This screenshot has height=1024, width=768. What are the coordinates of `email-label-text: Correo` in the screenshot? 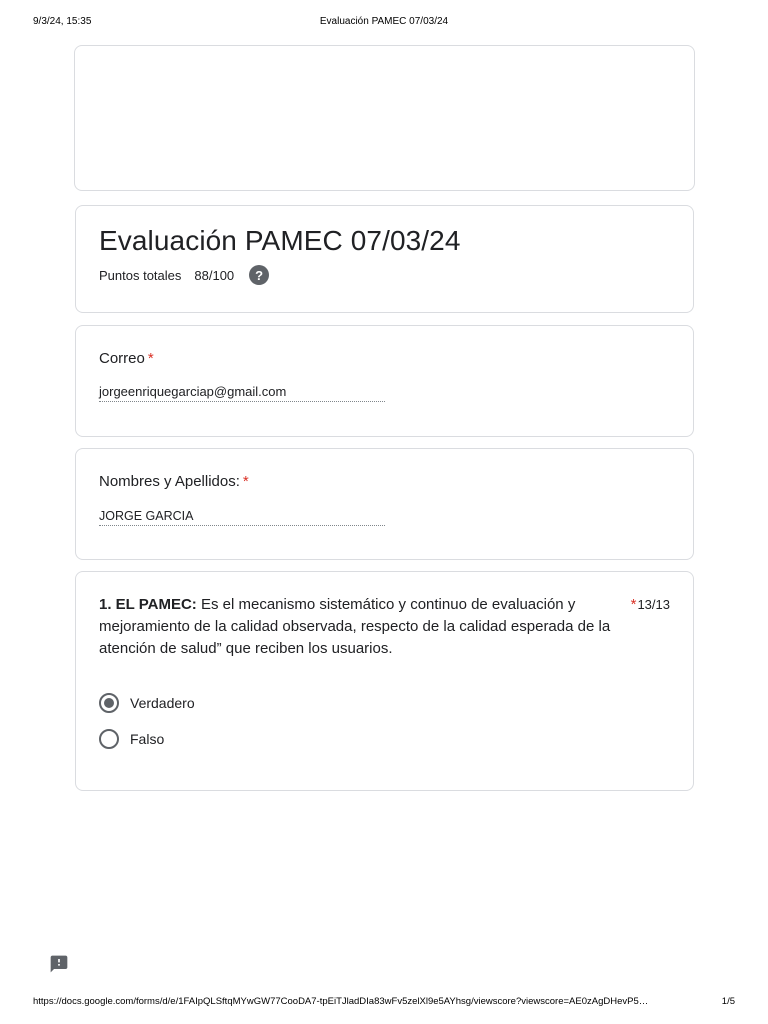 It's located at (122, 358).